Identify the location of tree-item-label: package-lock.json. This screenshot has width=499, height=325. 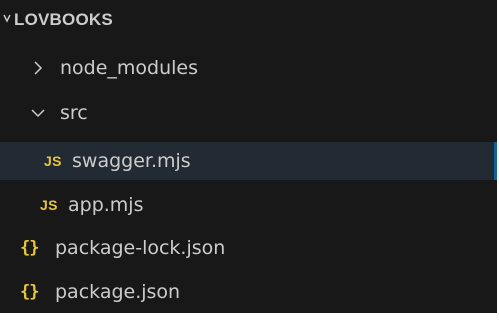
(140, 248).